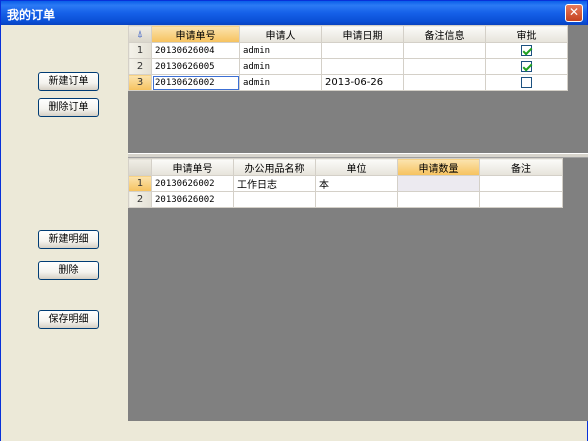  What do you see at coordinates (274, 183) in the screenshot?
I see `item-name-cell: 工作日志` at bounding box center [274, 183].